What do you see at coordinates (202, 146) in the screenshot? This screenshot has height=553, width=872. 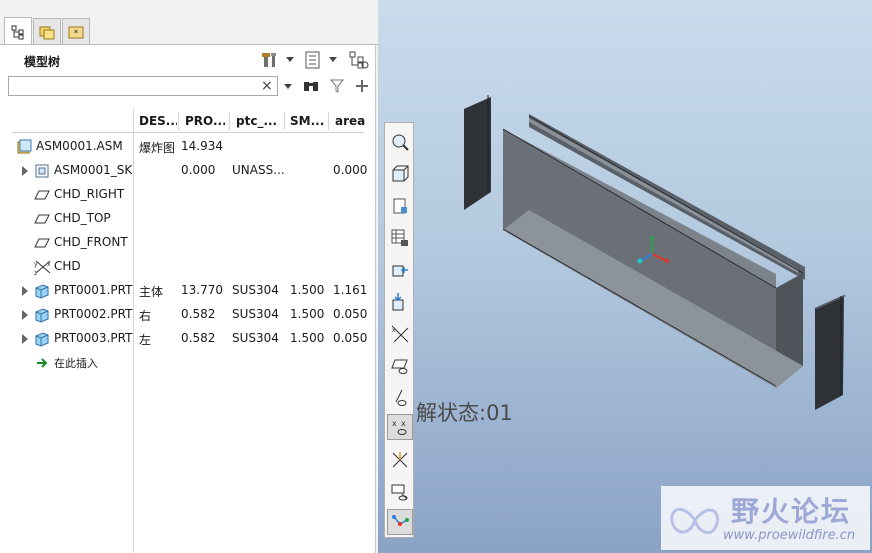 I see `tree-cell: 14.934` at bounding box center [202, 146].